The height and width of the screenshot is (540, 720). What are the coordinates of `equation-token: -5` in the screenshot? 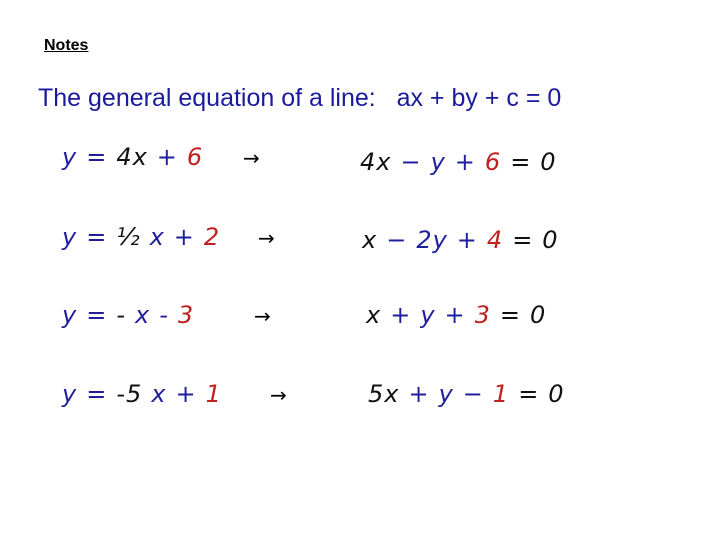 It's located at (129, 394).